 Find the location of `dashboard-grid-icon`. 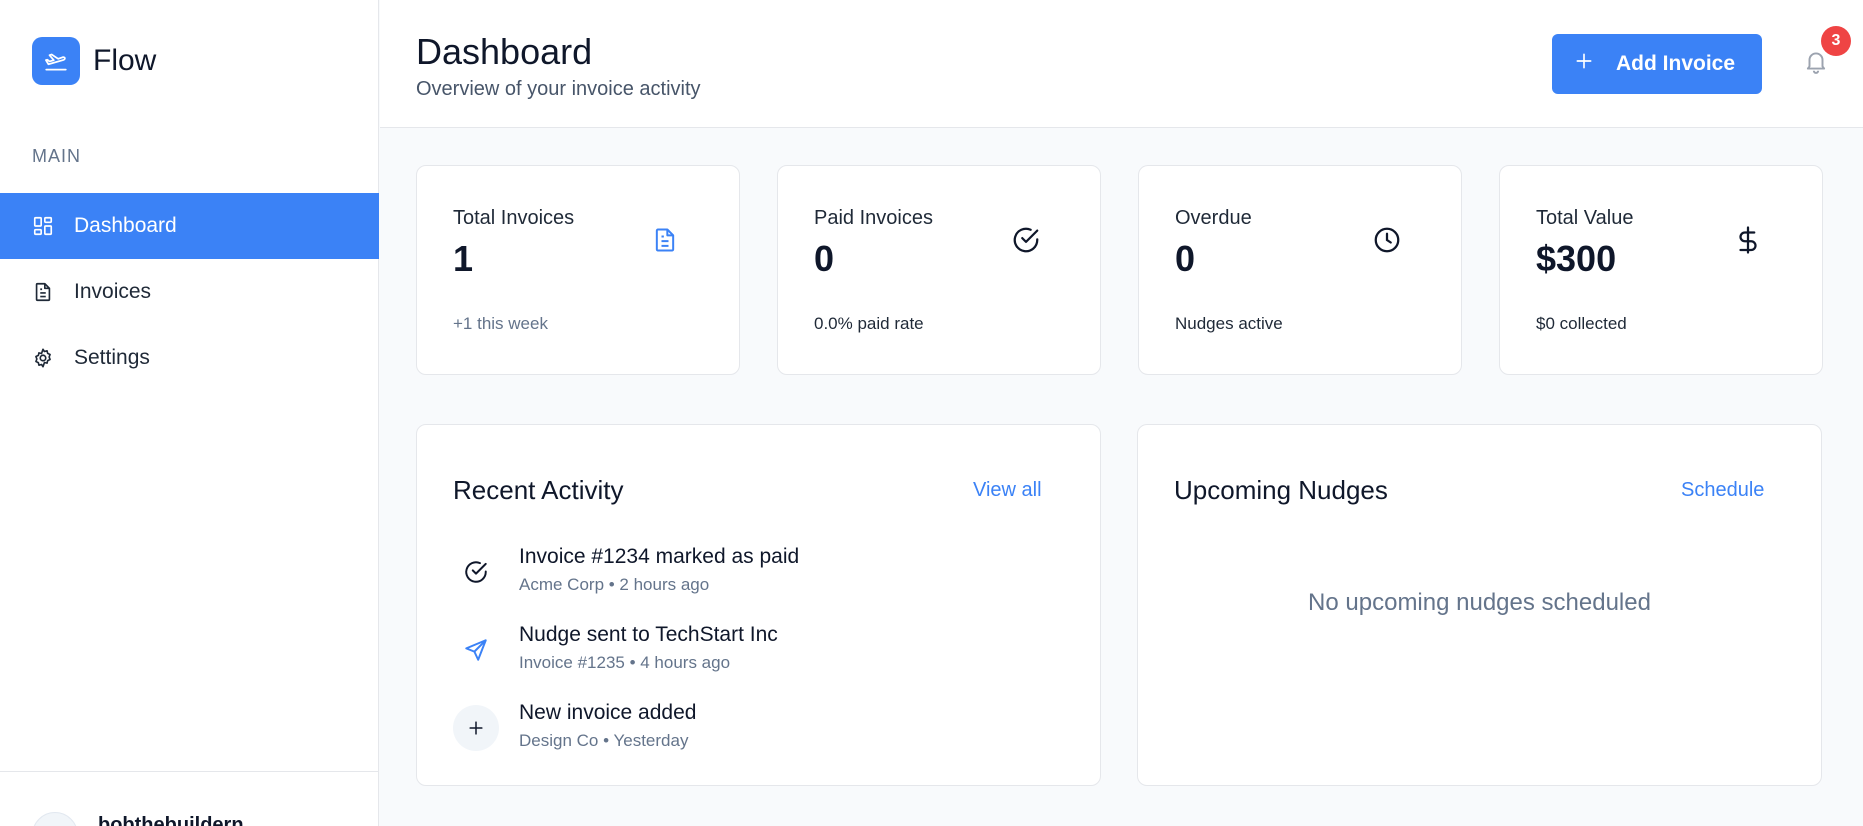

dashboard-grid-icon is located at coordinates (43, 226).